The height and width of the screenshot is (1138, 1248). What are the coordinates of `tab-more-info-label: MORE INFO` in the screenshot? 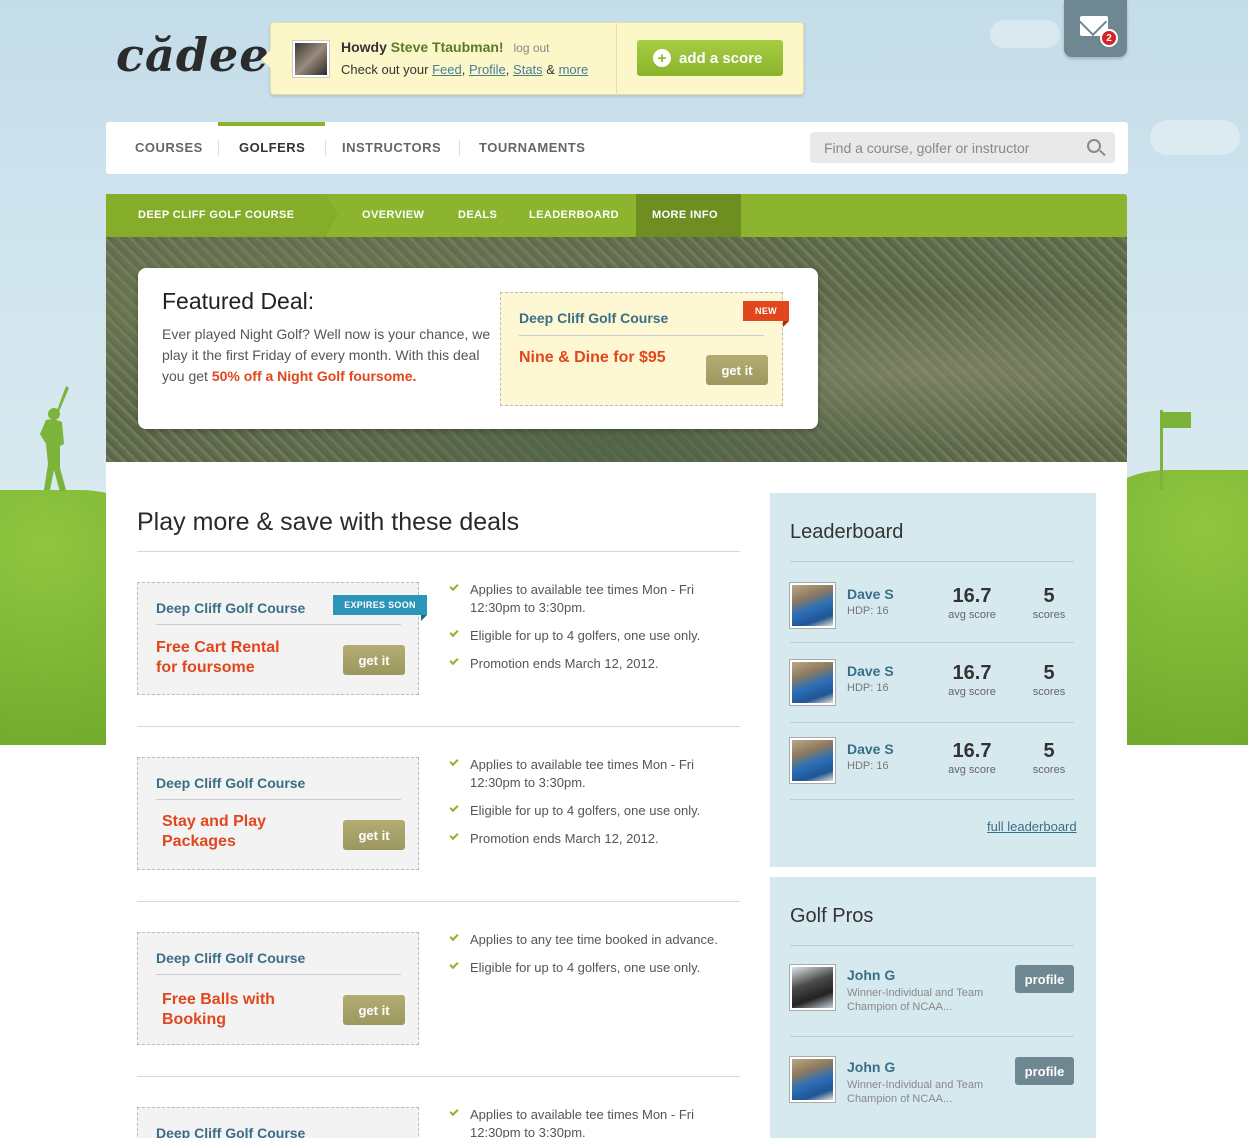 It's located at (685, 215).